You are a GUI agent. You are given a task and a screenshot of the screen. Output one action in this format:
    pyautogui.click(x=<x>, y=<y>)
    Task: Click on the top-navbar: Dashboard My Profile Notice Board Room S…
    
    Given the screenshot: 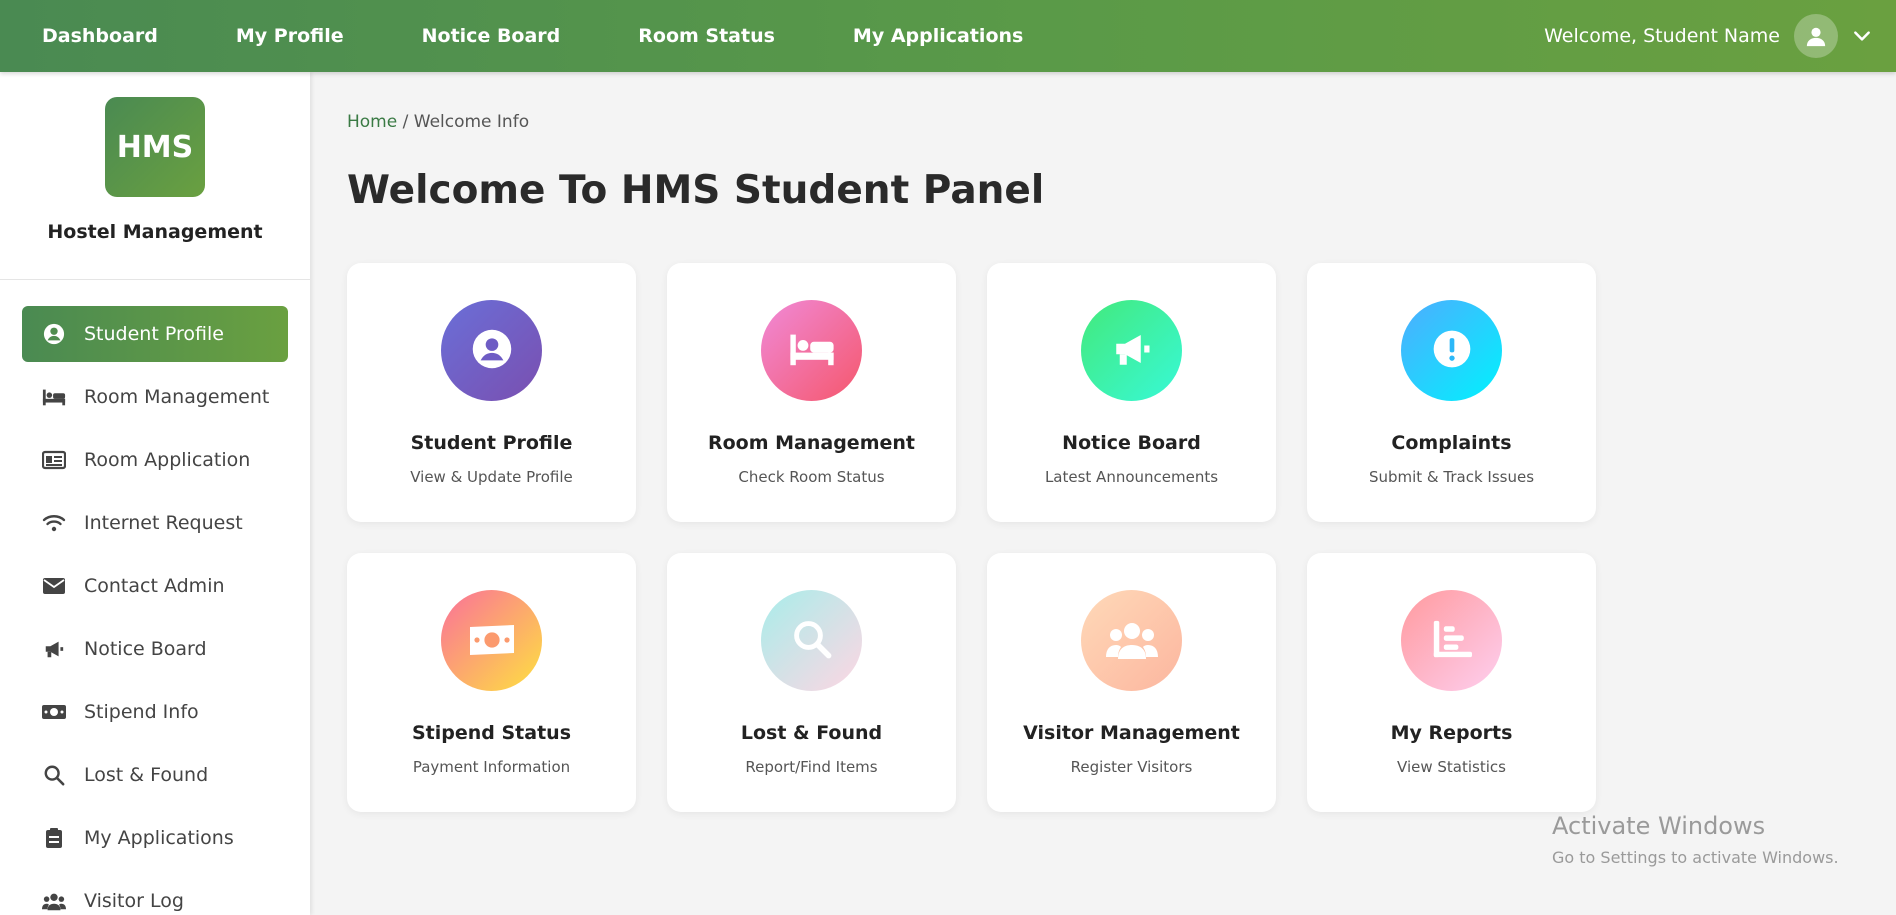 What is the action you would take?
    pyautogui.click(x=948, y=36)
    